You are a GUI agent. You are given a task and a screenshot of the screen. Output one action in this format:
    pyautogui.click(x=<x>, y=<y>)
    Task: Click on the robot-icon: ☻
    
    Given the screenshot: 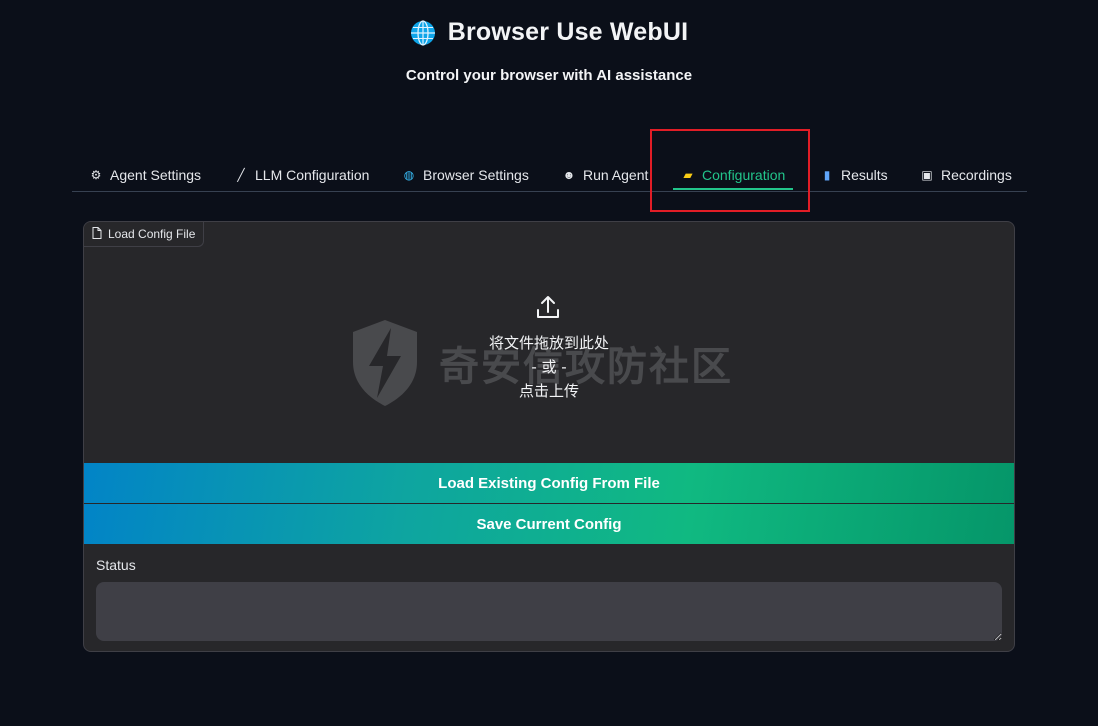 What is the action you would take?
    pyautogui.click(x=569, y=175)
    